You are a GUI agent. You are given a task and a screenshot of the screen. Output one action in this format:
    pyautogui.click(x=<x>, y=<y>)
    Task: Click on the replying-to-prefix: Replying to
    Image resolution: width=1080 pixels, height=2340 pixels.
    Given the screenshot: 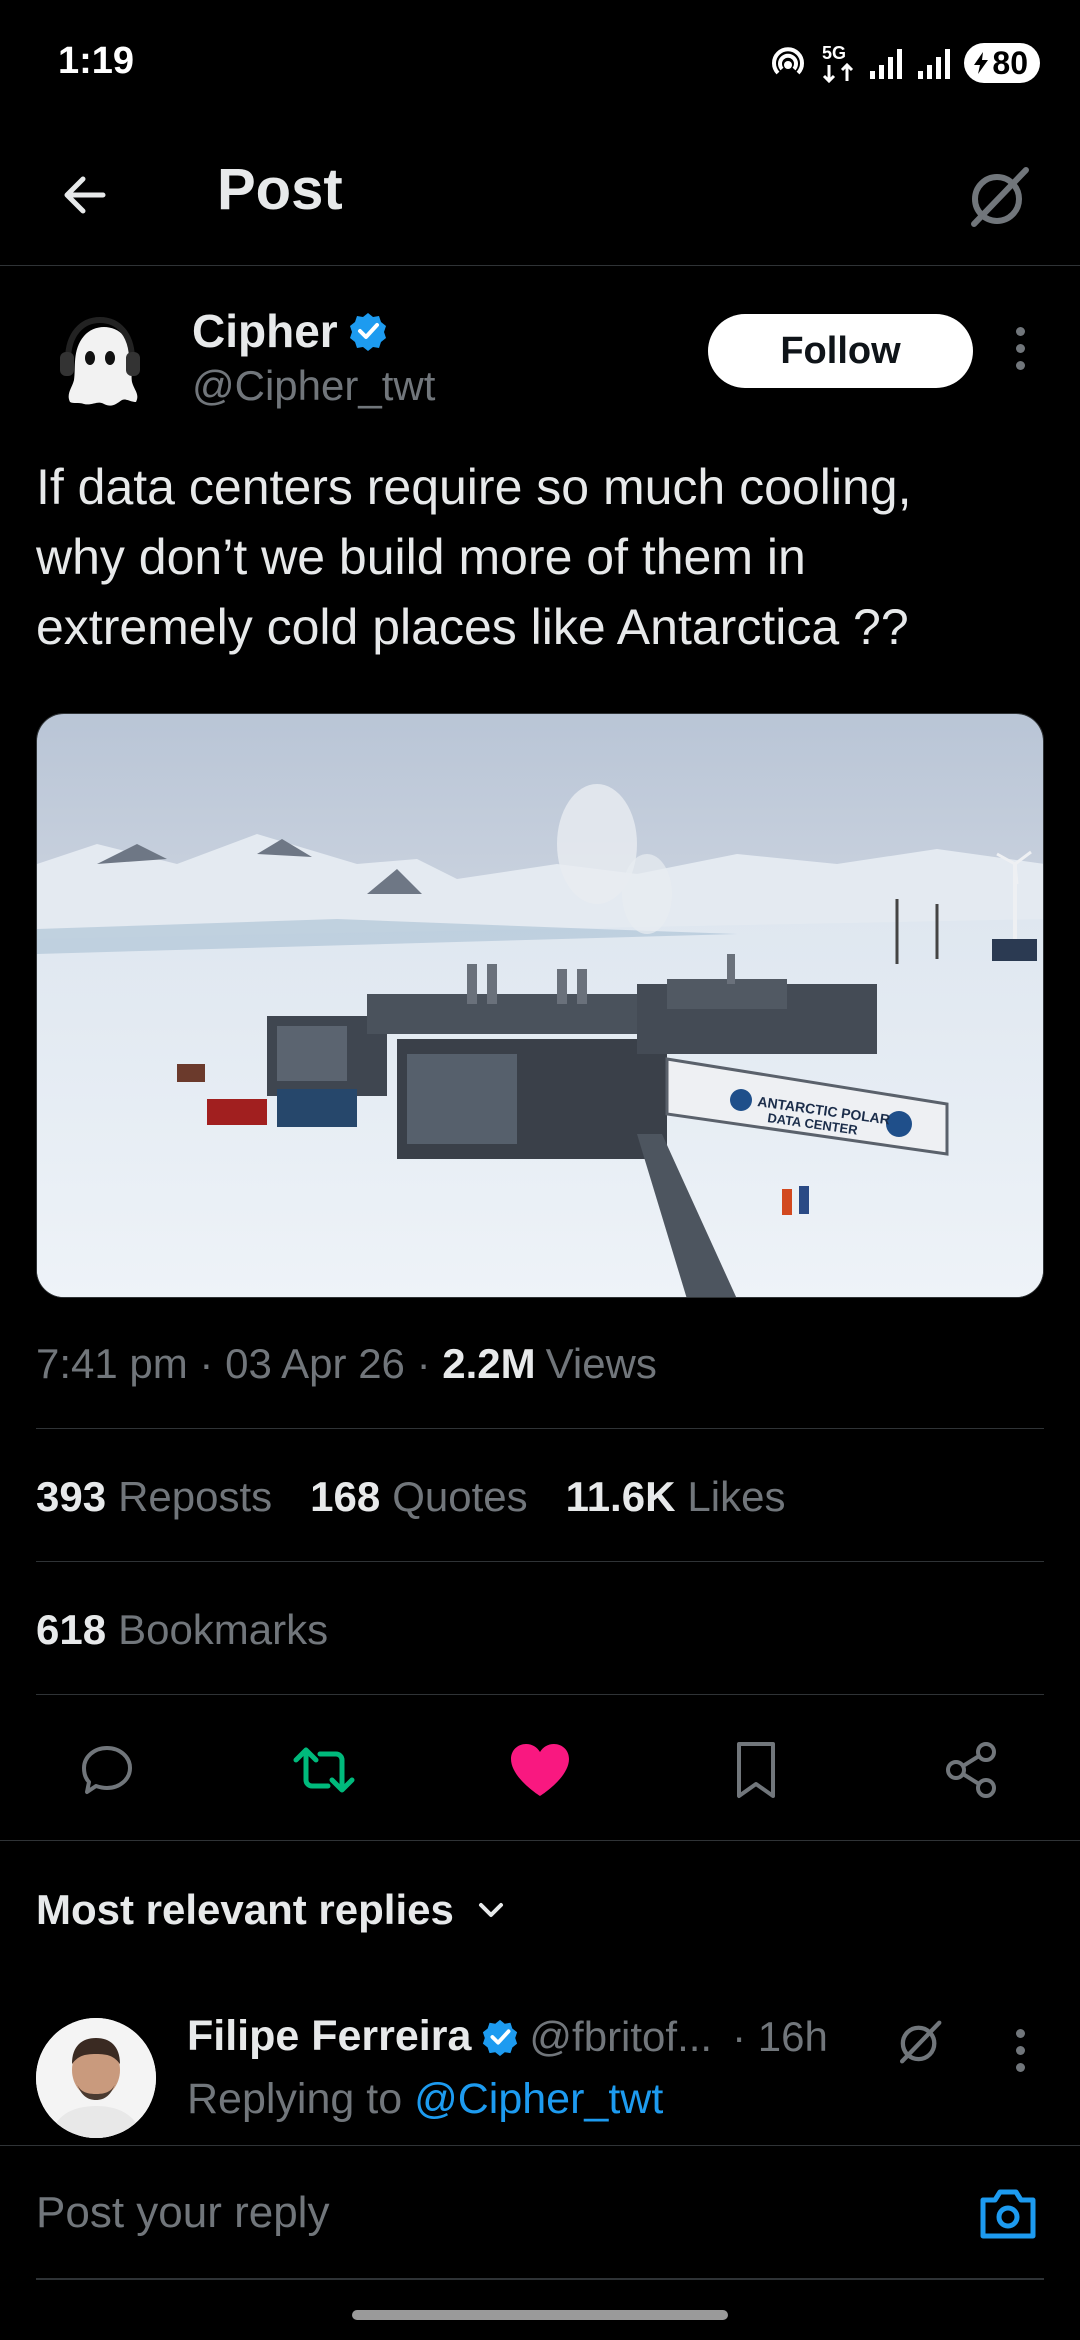 What is the action you would take?
    pyautogui.click(x=295, y=2099)
    